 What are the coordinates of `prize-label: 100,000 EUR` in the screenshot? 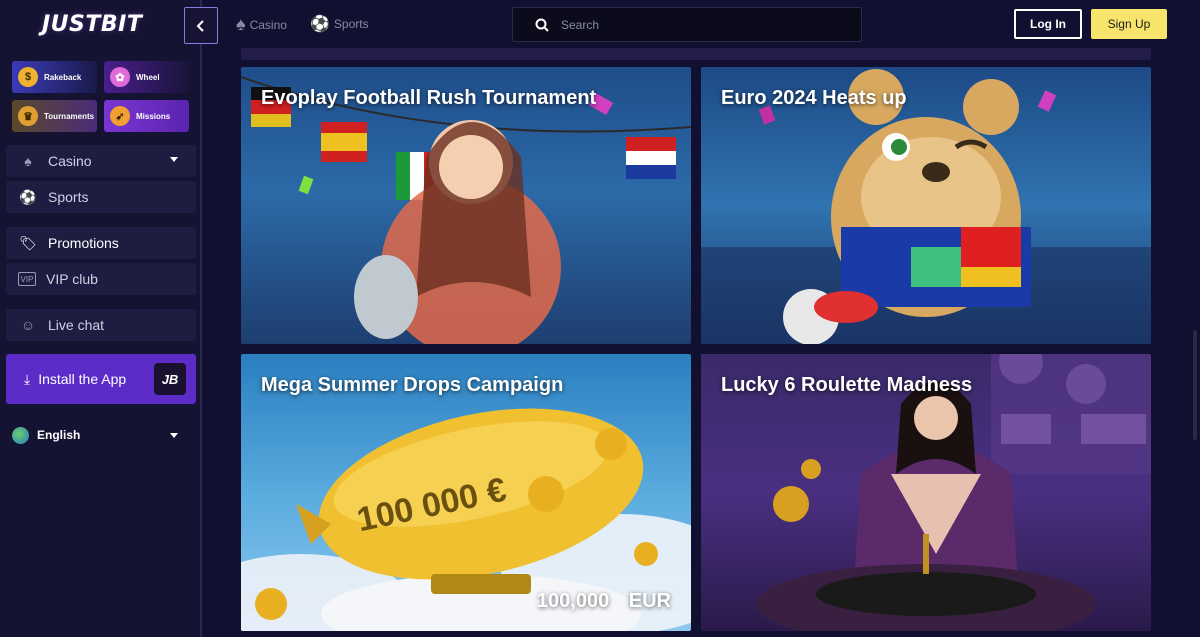 It's located at (604, 601).